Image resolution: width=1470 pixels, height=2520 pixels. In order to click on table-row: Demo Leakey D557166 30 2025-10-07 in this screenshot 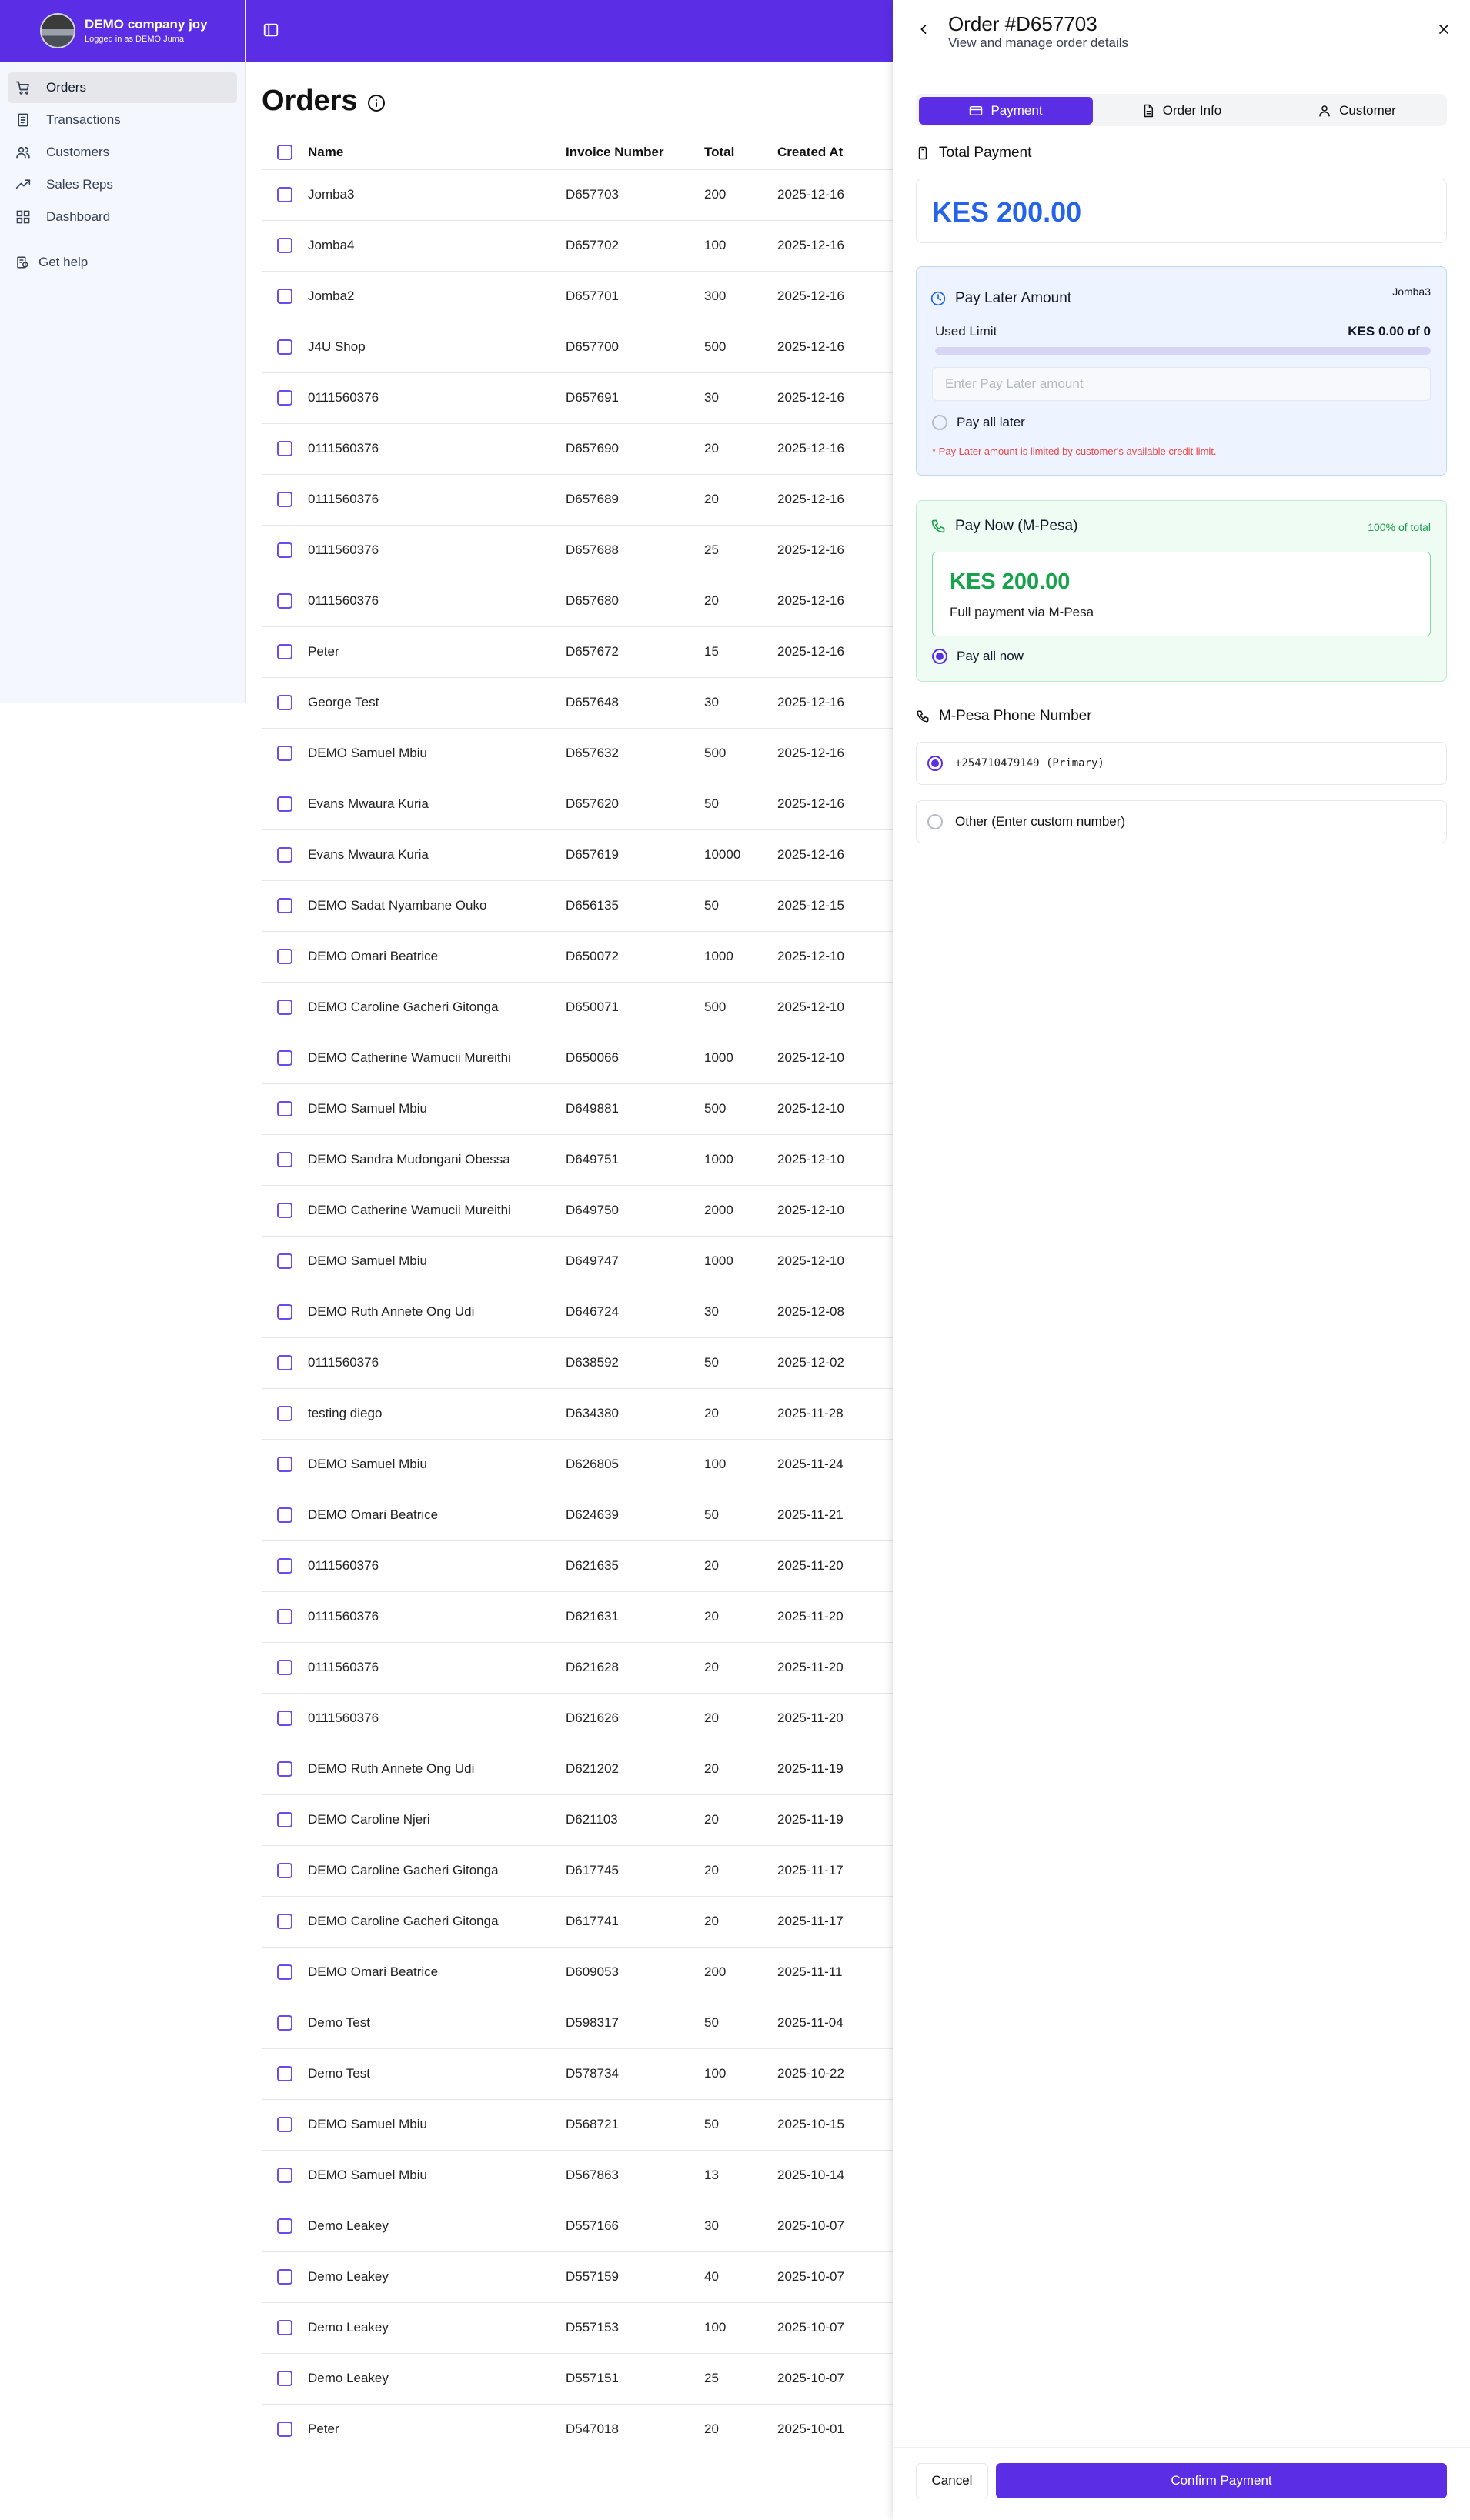, I will do `click(577, 2226)`.